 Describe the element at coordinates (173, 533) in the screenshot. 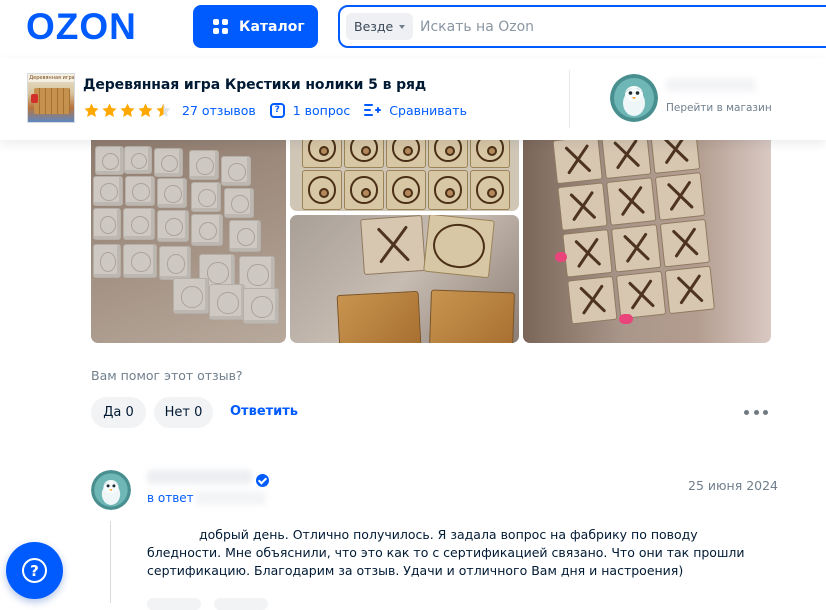

I see `redacted-name` at that location.